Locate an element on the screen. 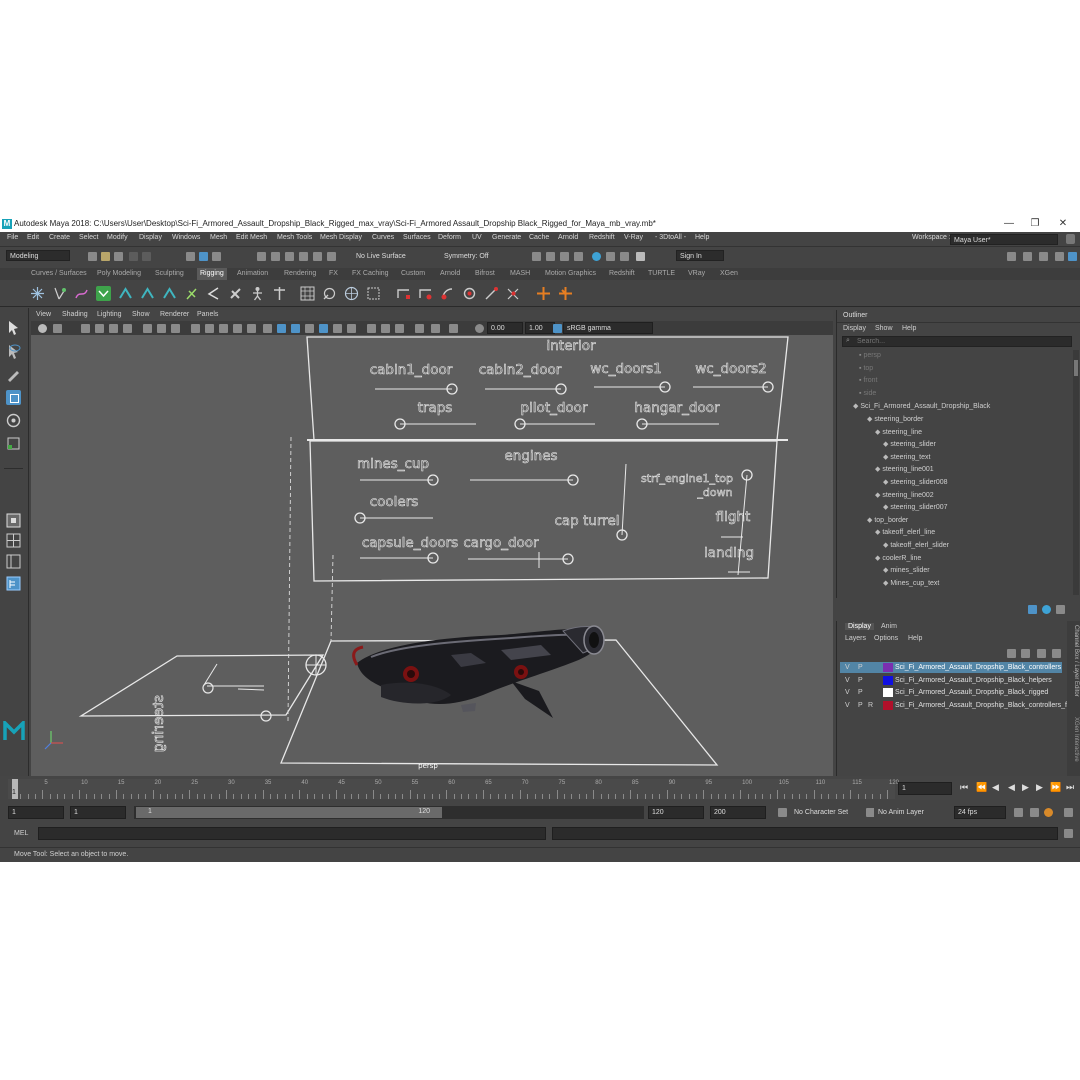  render-view-icon is located at coordinates (624, 256).